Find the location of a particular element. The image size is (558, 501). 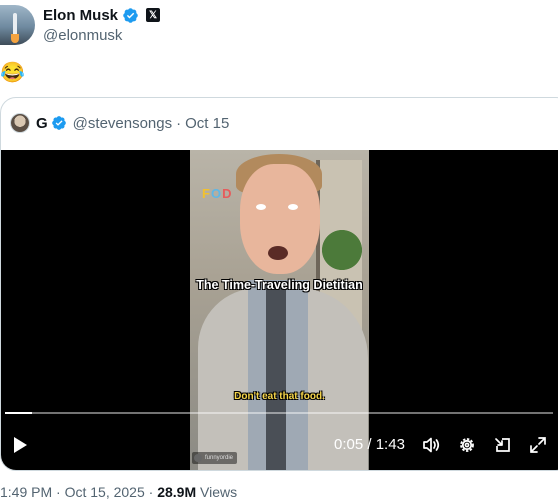

play-icon is located at coordinates (20, 445).